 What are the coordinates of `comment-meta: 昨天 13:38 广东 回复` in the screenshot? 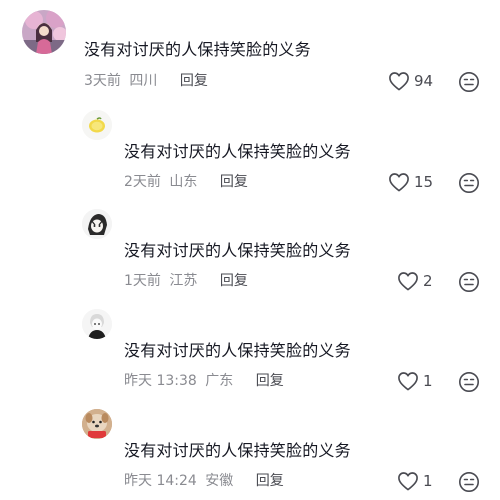 It's located at (204, 381).